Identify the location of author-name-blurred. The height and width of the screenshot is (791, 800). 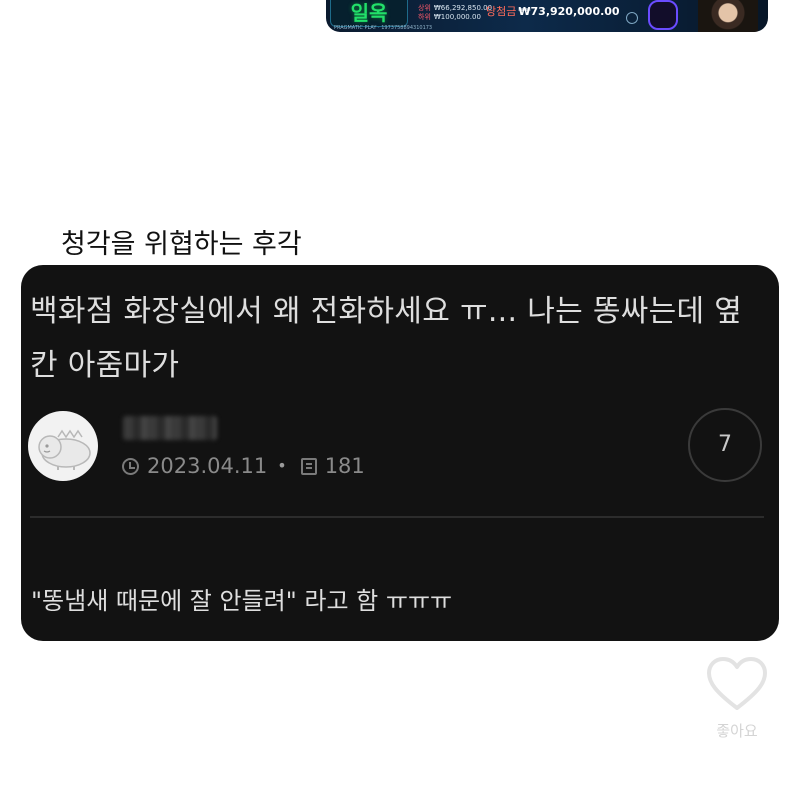
(170, 428).